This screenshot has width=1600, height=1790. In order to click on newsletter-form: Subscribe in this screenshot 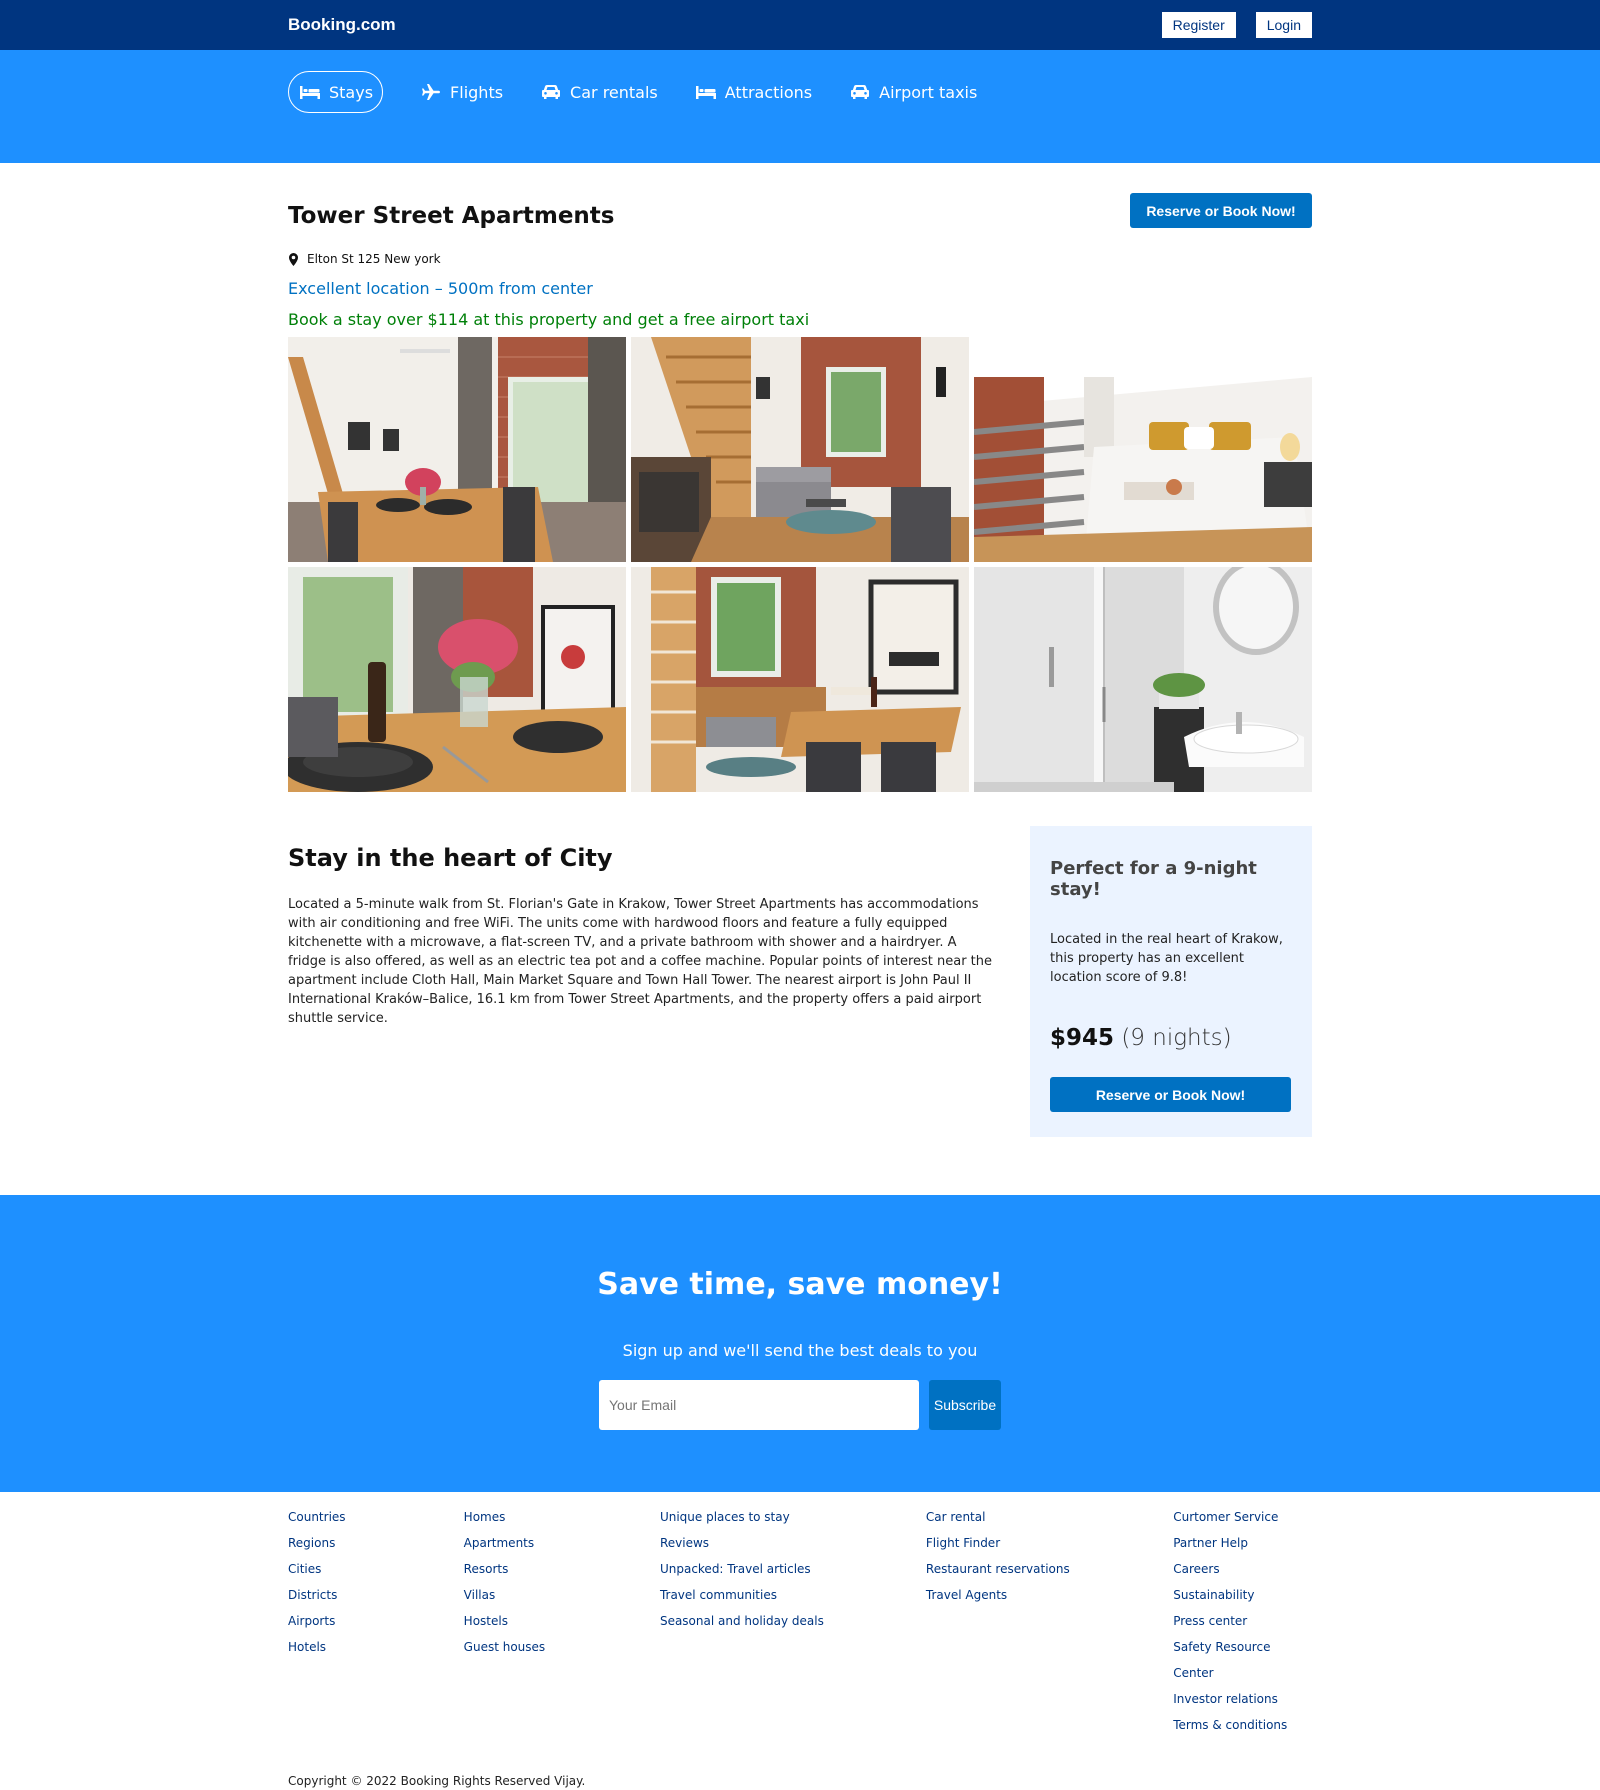, I will do `click(800, 1405)`.